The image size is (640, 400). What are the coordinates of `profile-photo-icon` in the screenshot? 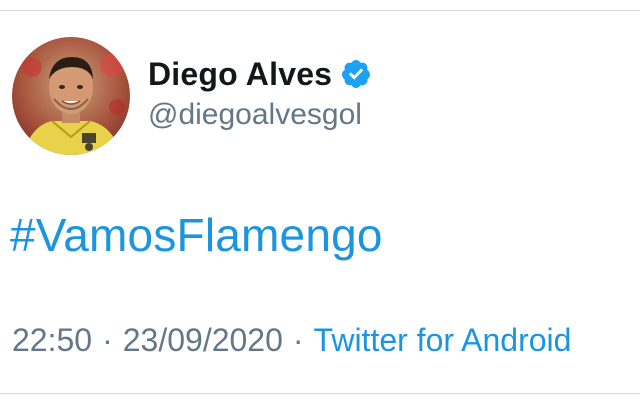 It's located at (71, 96).